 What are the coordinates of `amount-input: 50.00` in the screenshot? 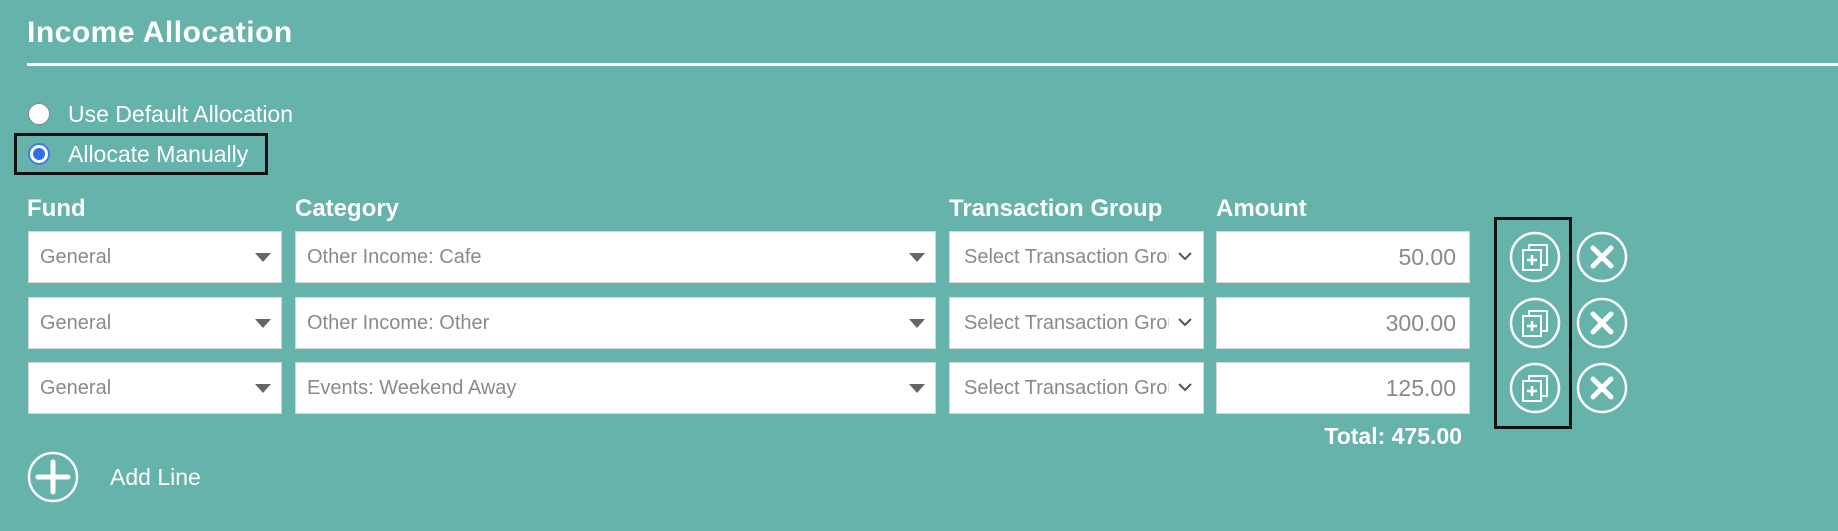 It's located at (1343, 257).